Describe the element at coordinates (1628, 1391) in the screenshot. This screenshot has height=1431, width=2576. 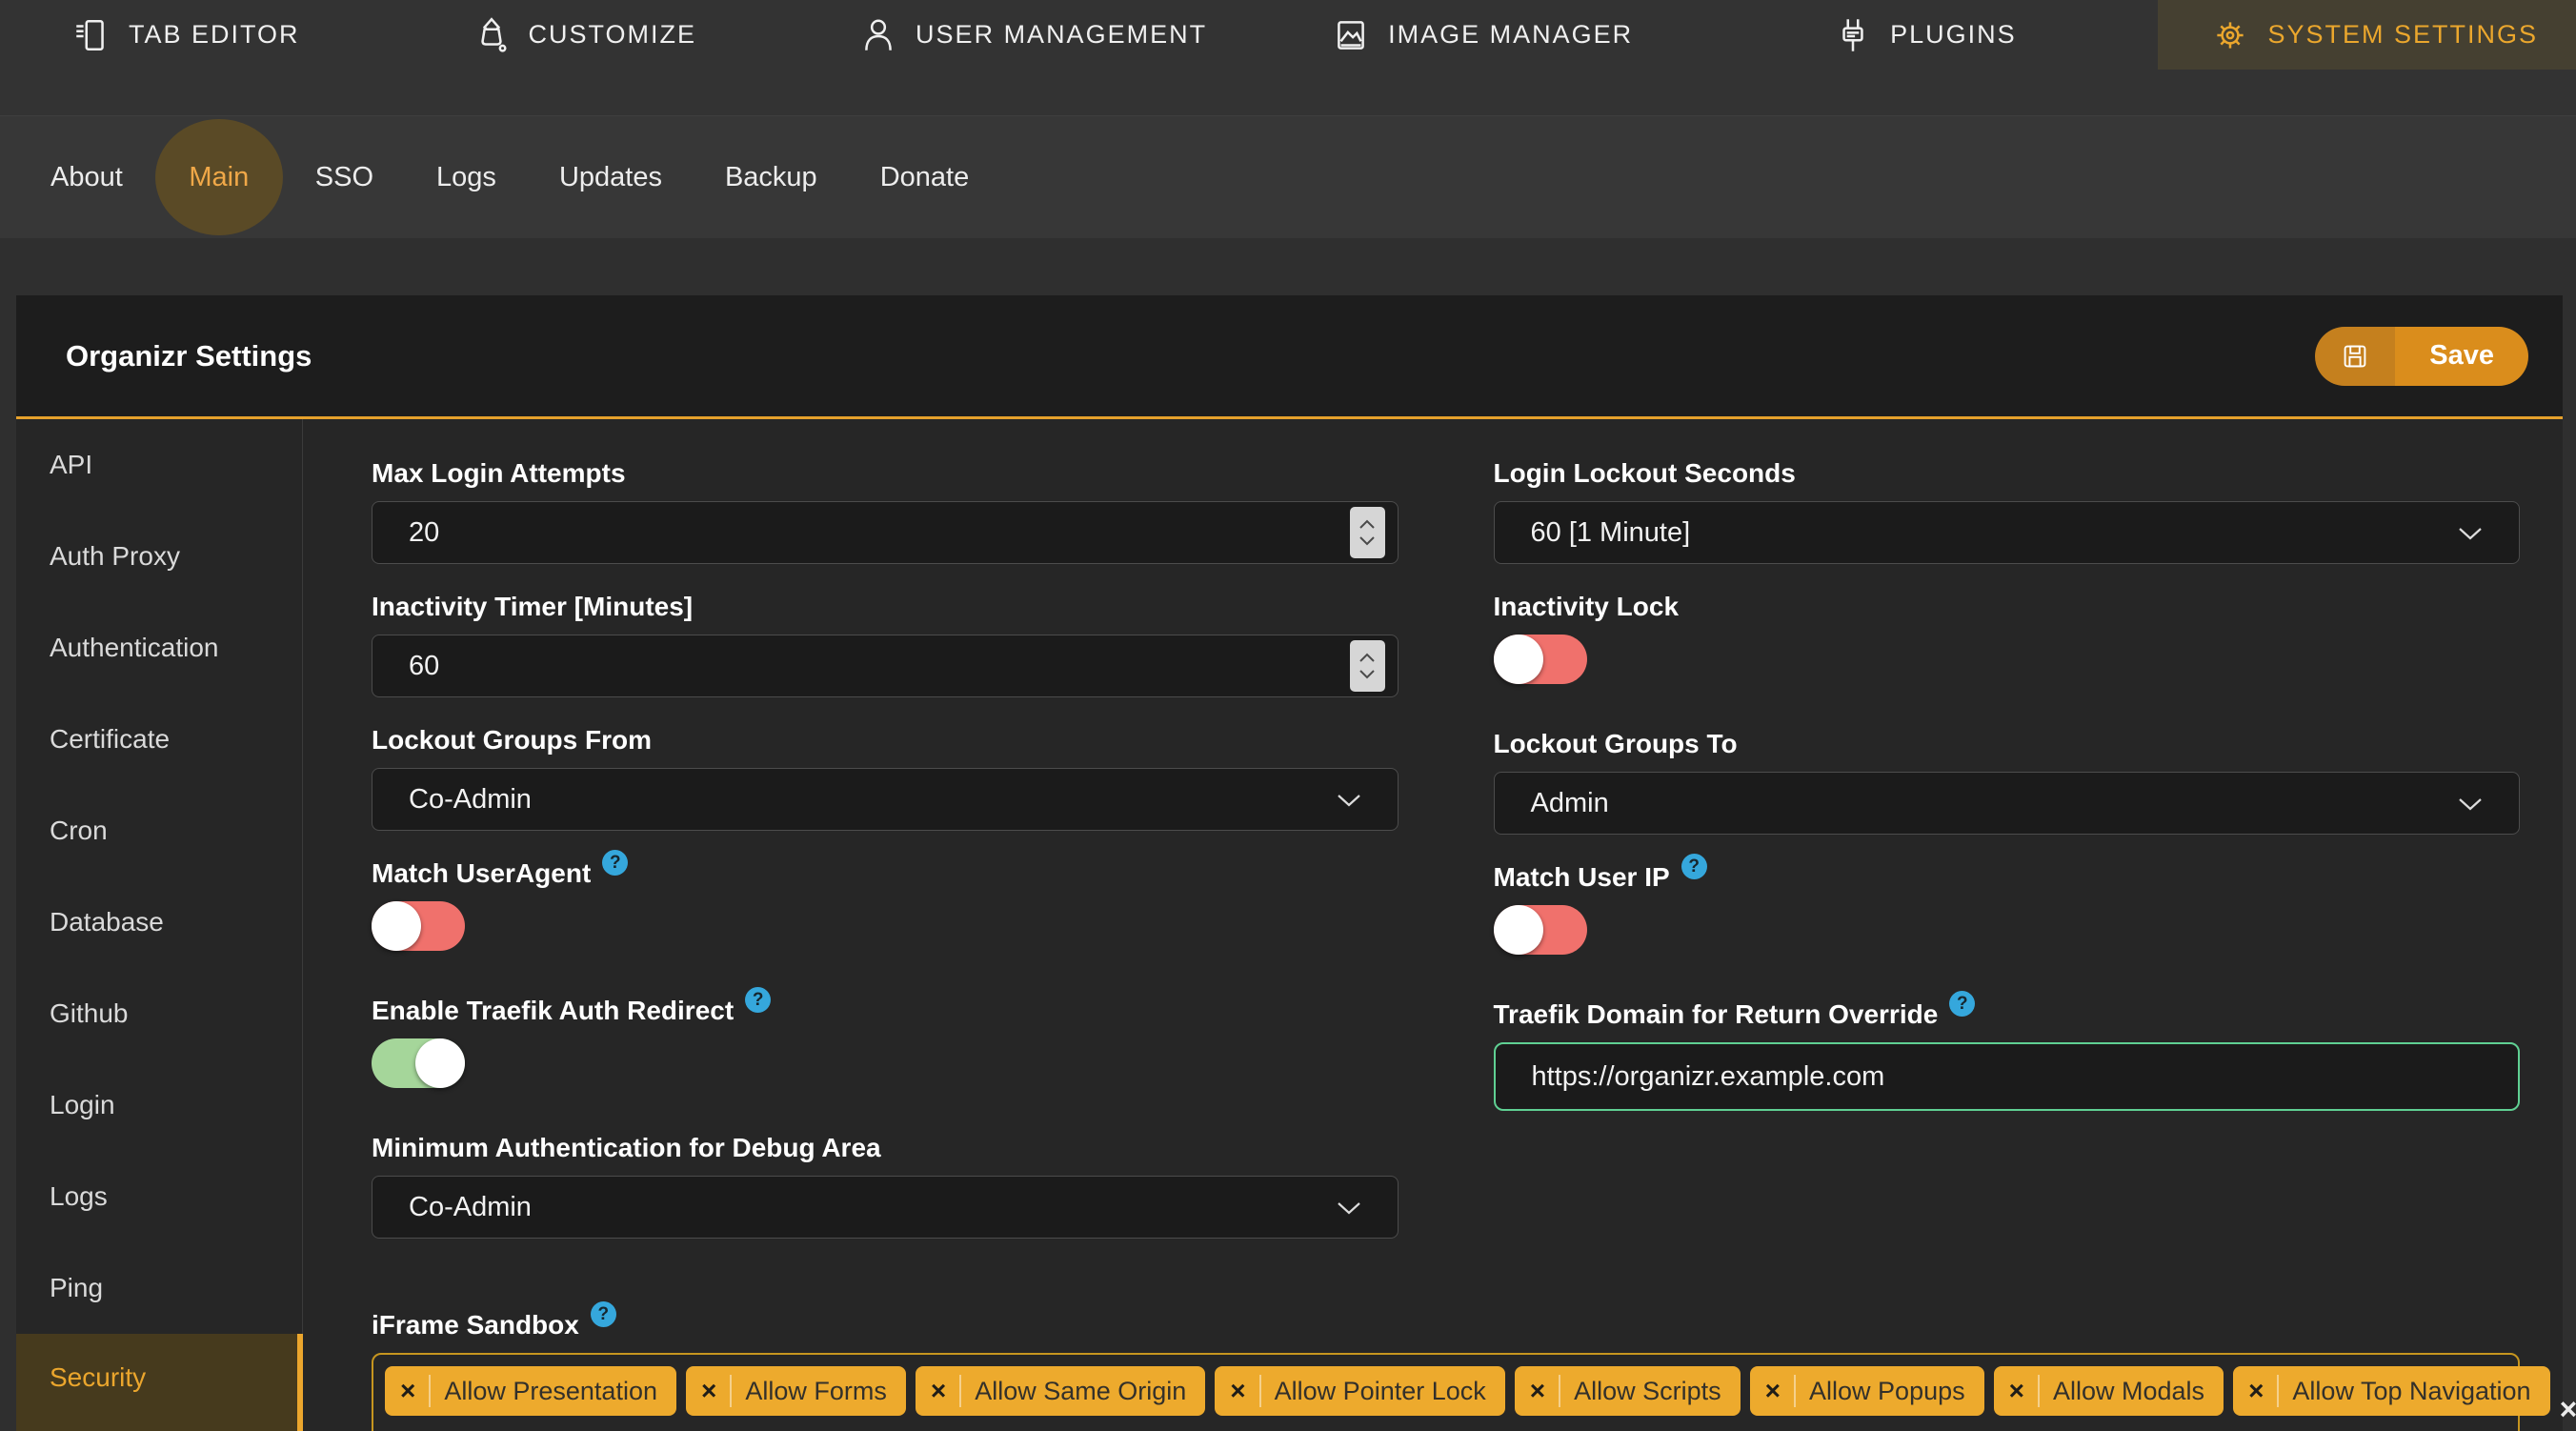
I see `tag-allow-scripts: × Allow Scripts` at that location.